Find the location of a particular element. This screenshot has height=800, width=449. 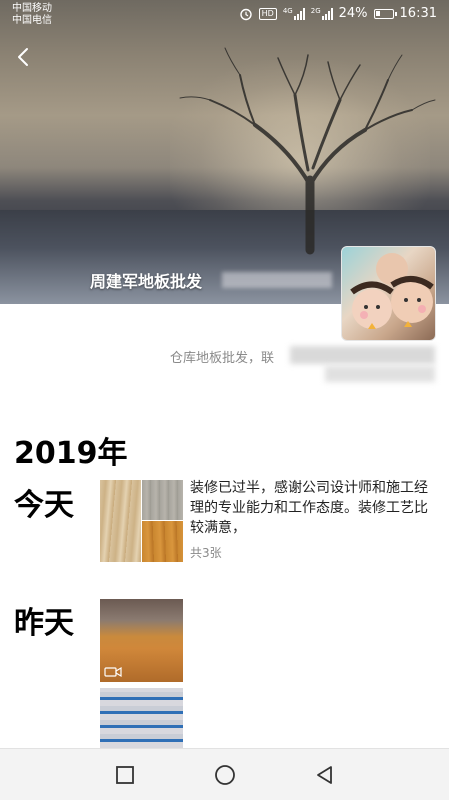

timeline-year: 2019年 is located at coordinates (71, 453).